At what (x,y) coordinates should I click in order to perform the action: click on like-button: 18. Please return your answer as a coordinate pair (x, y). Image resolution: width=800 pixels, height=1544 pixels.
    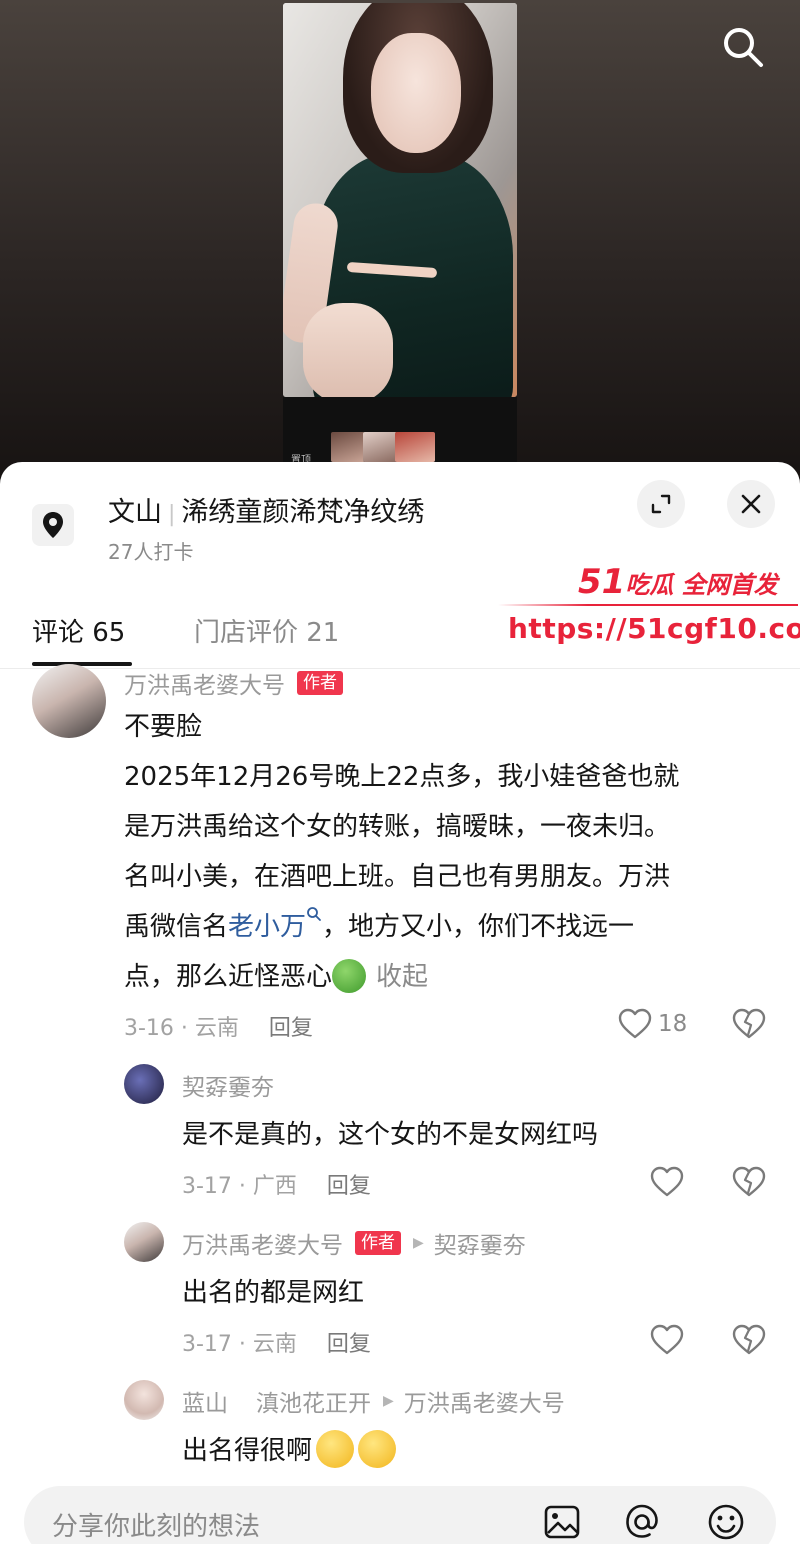
    Looking at the image, I should click on (652, 1024).